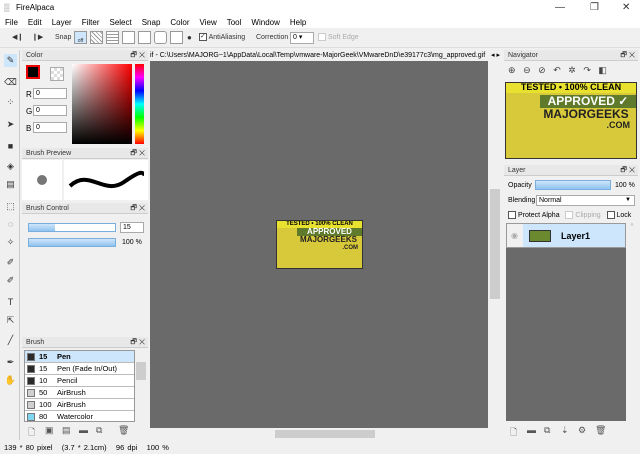 The height and width of the screenshot is (454, 640). What do you see at coordinates (602, 70) in the screenshot?
I see `flip-icon: ◧` at bounding box center [602, 70].